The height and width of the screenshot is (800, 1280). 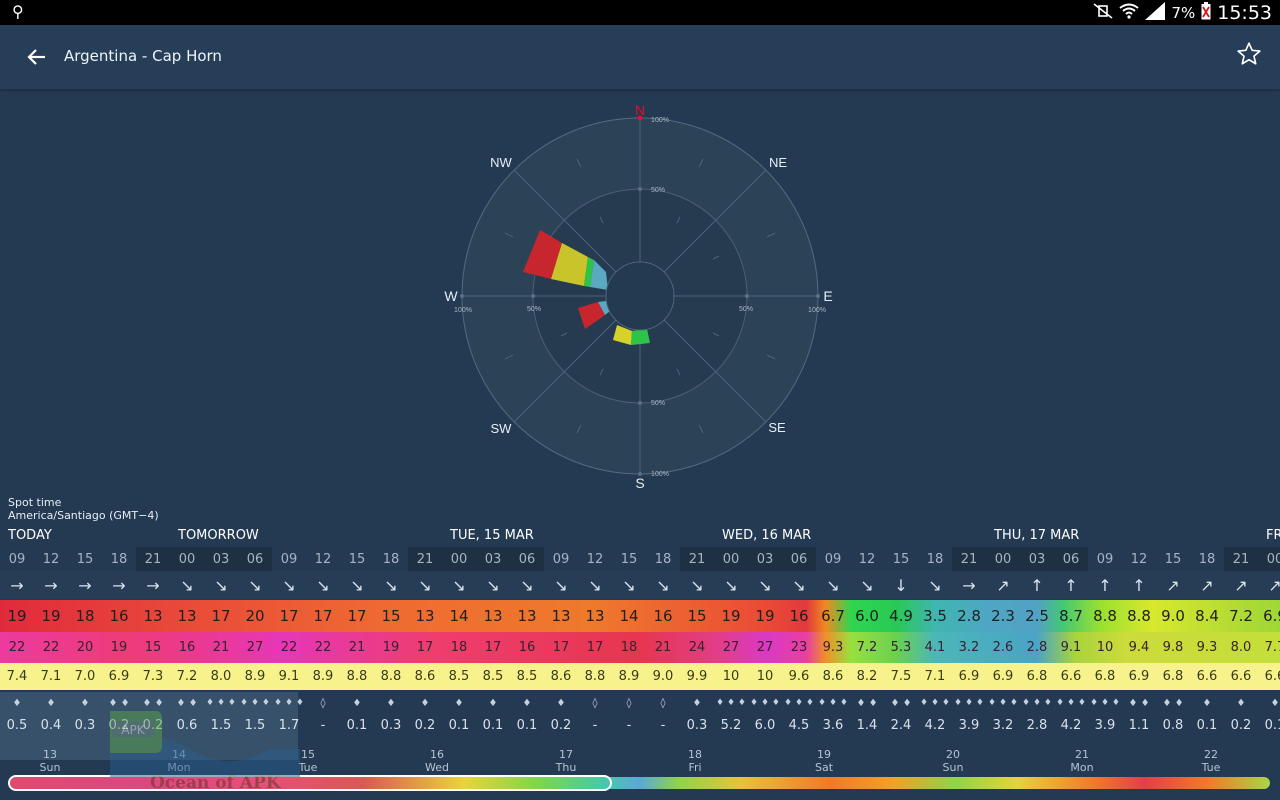 What do you see at coordinates (640, 296) in the screenshot?
I see `rose-center` at bounding box center [640, 296].